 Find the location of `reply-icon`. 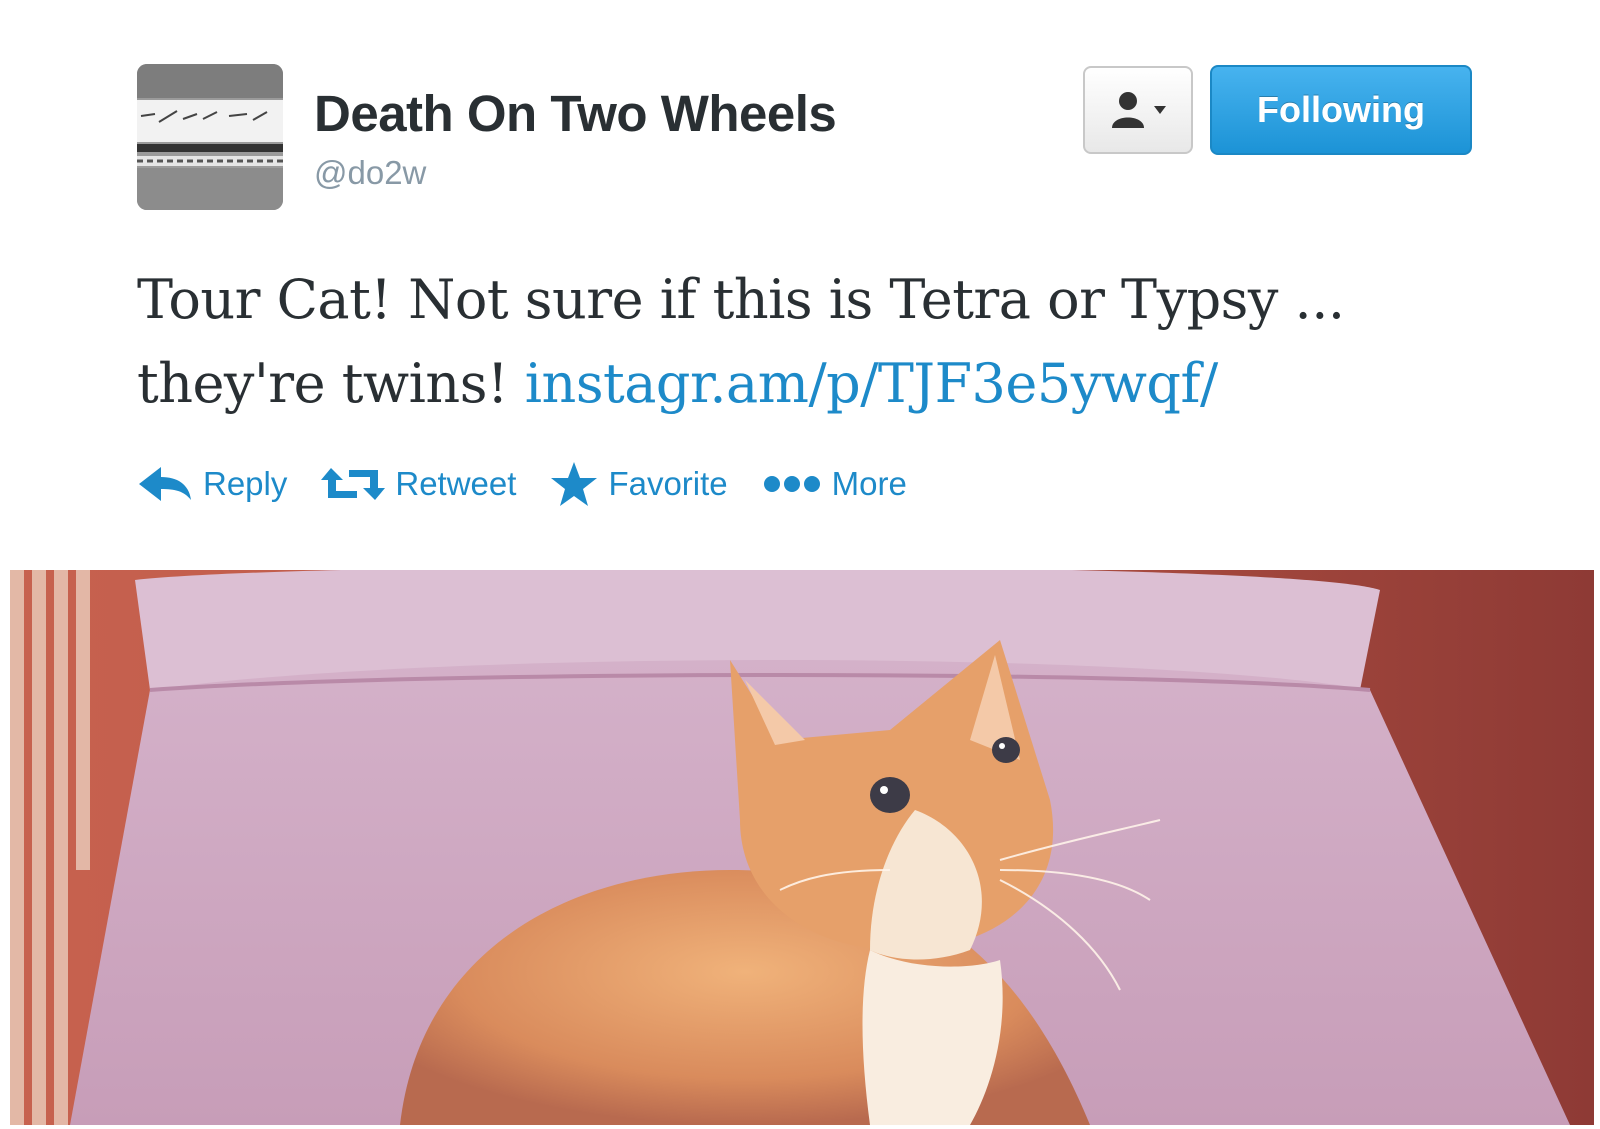

reply-icon is located at coordinates (165, 484).